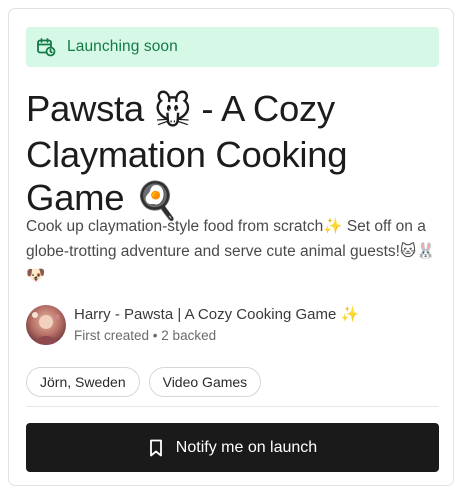 This screenshot has height=496, width=464. What do you see at coordinates (189, 335) in the screenshot?
I see `backed-count: 2 backed` at bounding box center [189, 335].